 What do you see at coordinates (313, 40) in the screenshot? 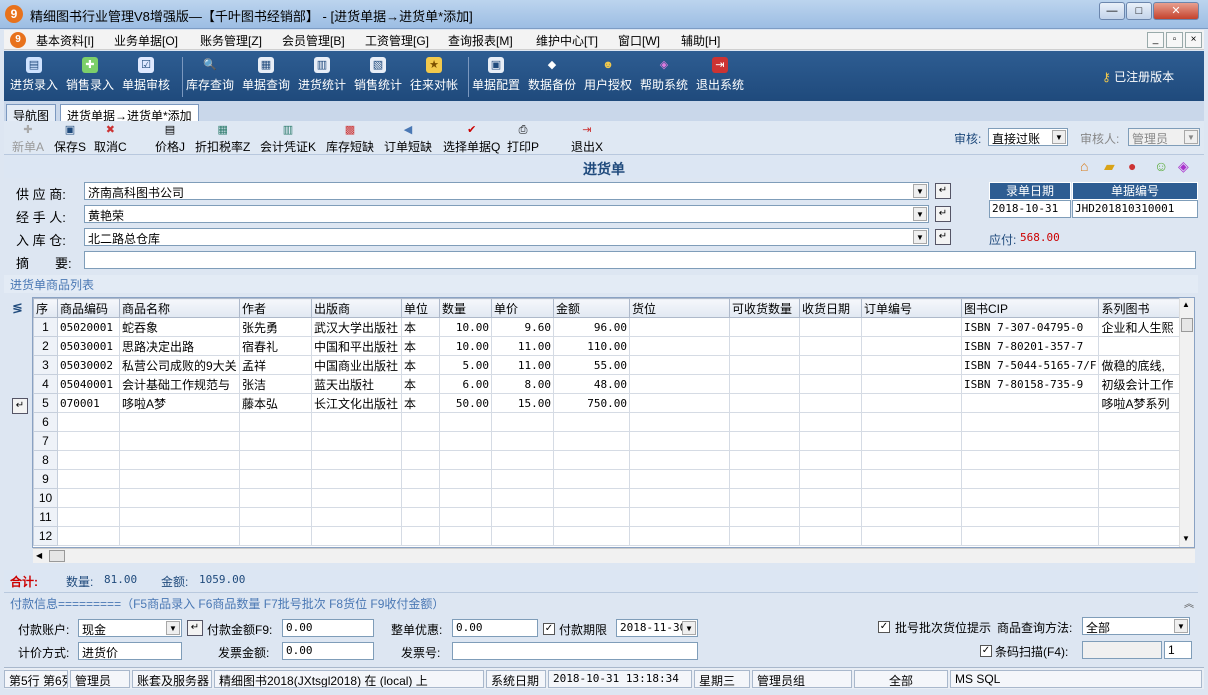
I see `menu-members: 会员管理[B]` at bounding box center [313, 40].